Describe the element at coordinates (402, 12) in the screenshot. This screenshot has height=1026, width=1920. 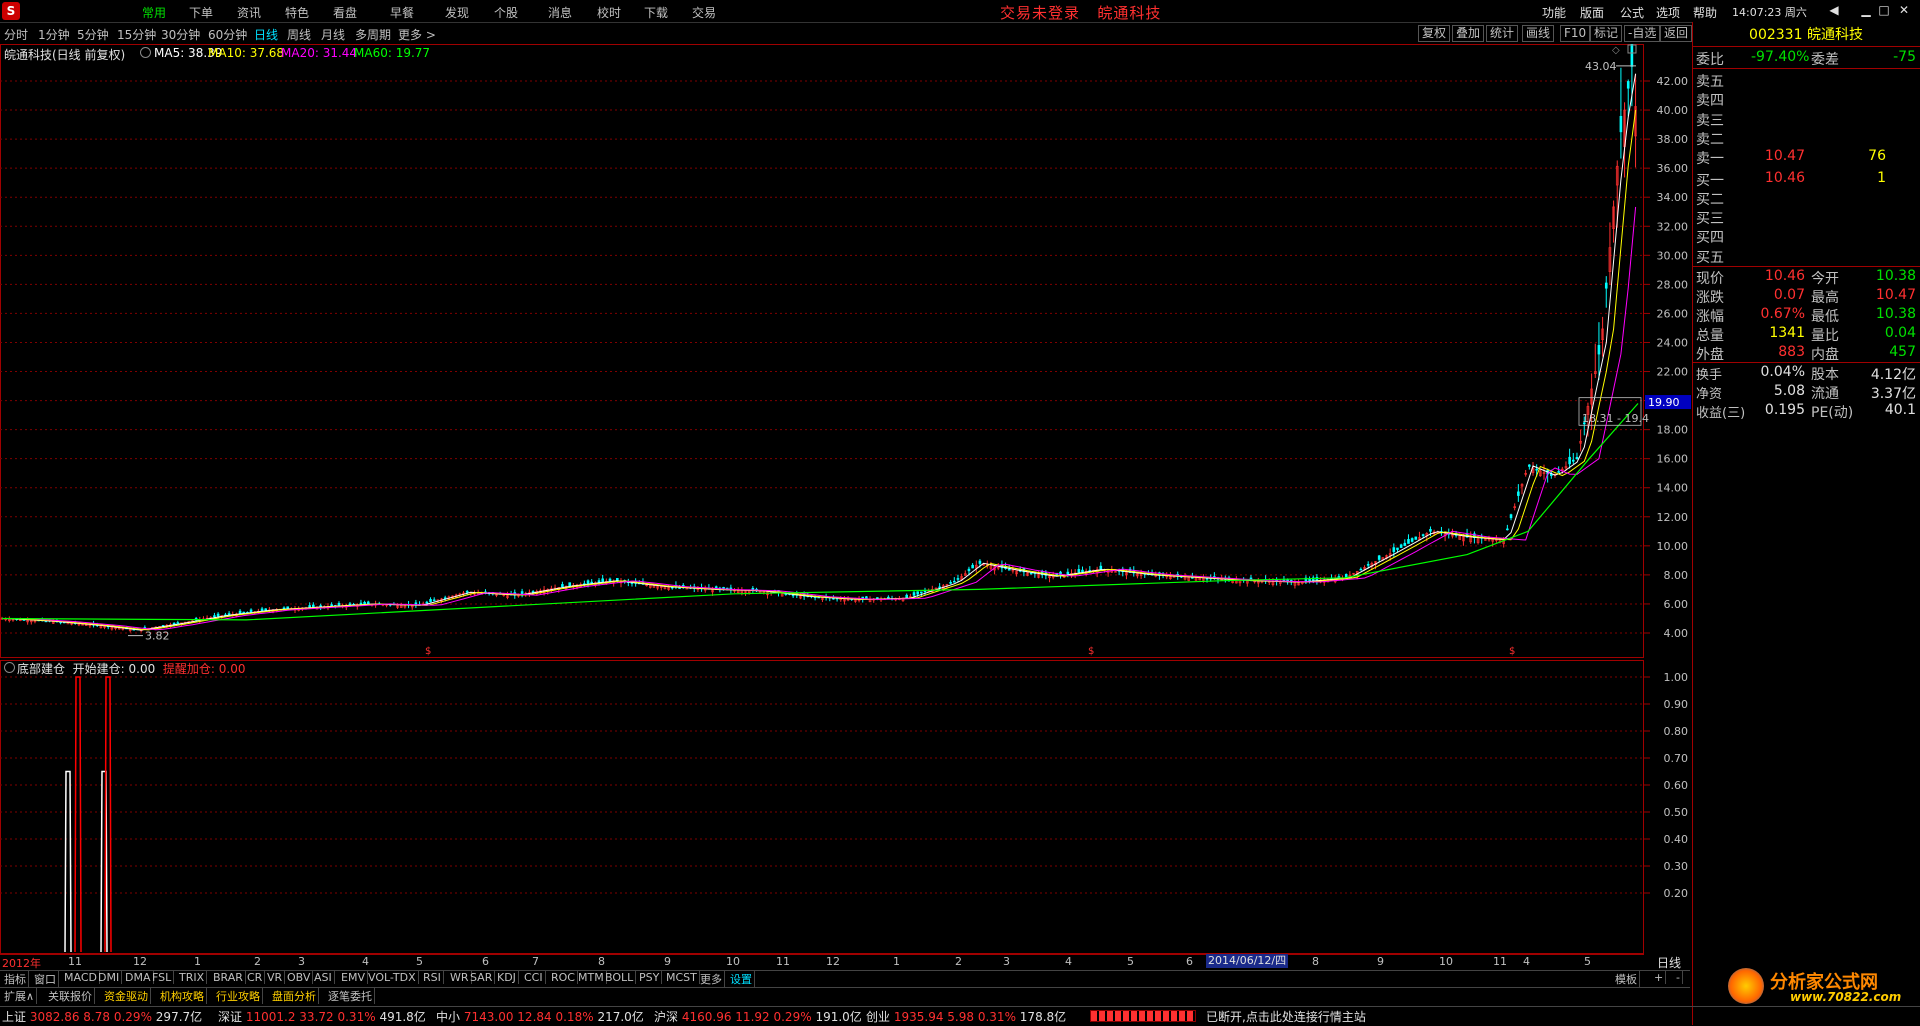
I see `menu-item-5: 早餐` at that location.